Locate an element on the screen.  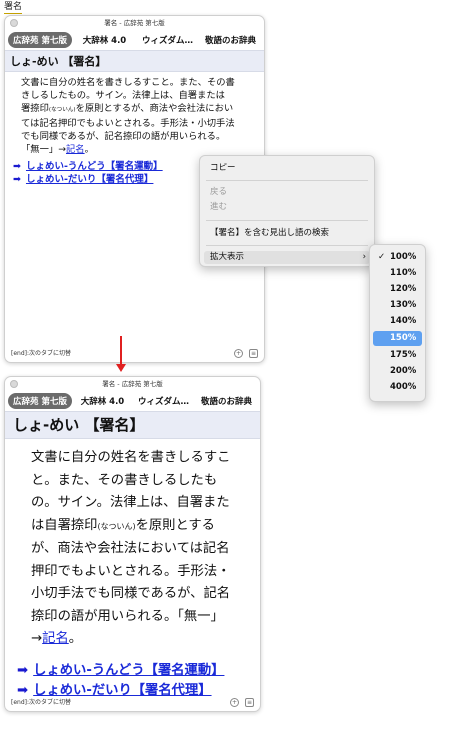
zoom-option: 400% is located at coordinates (397, 387).